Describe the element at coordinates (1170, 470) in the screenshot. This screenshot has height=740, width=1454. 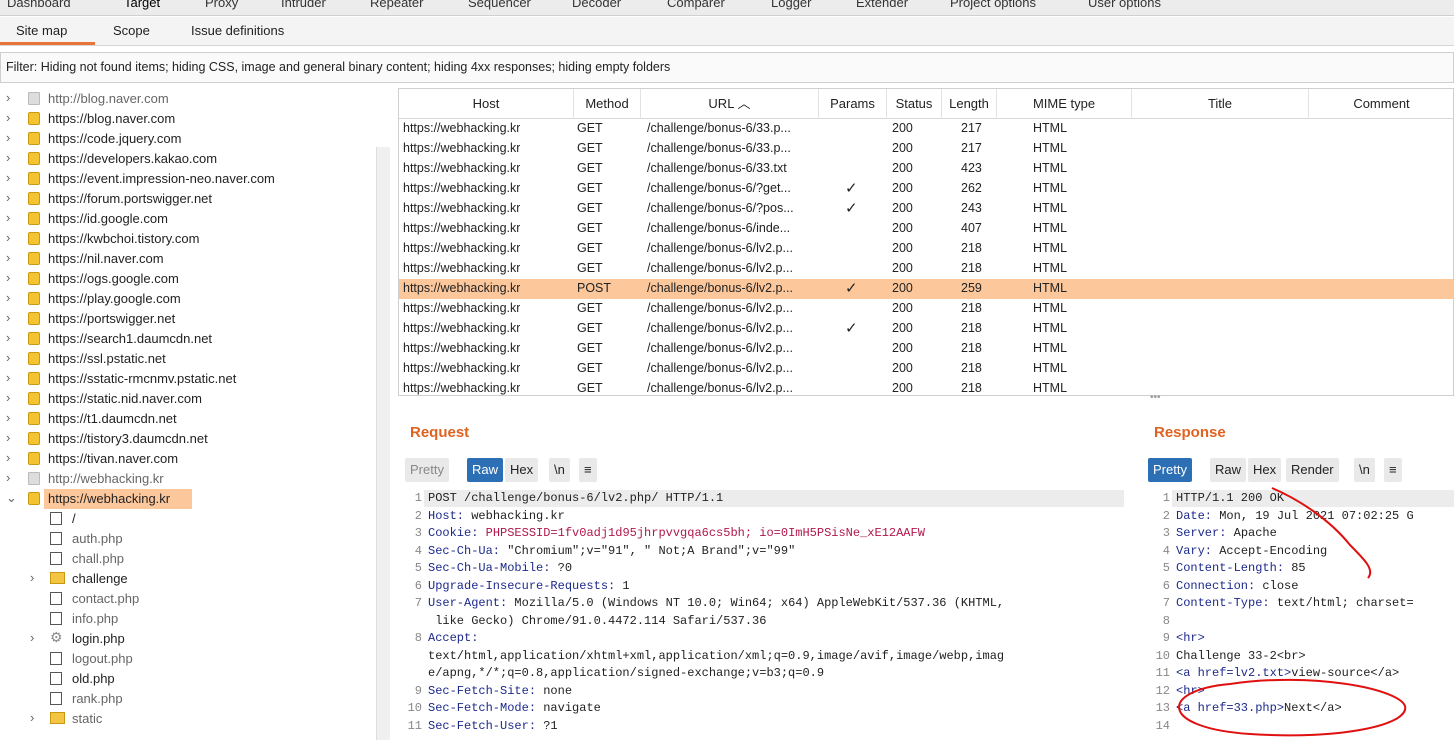
I see `response-btn-0: Pretty` at that location.